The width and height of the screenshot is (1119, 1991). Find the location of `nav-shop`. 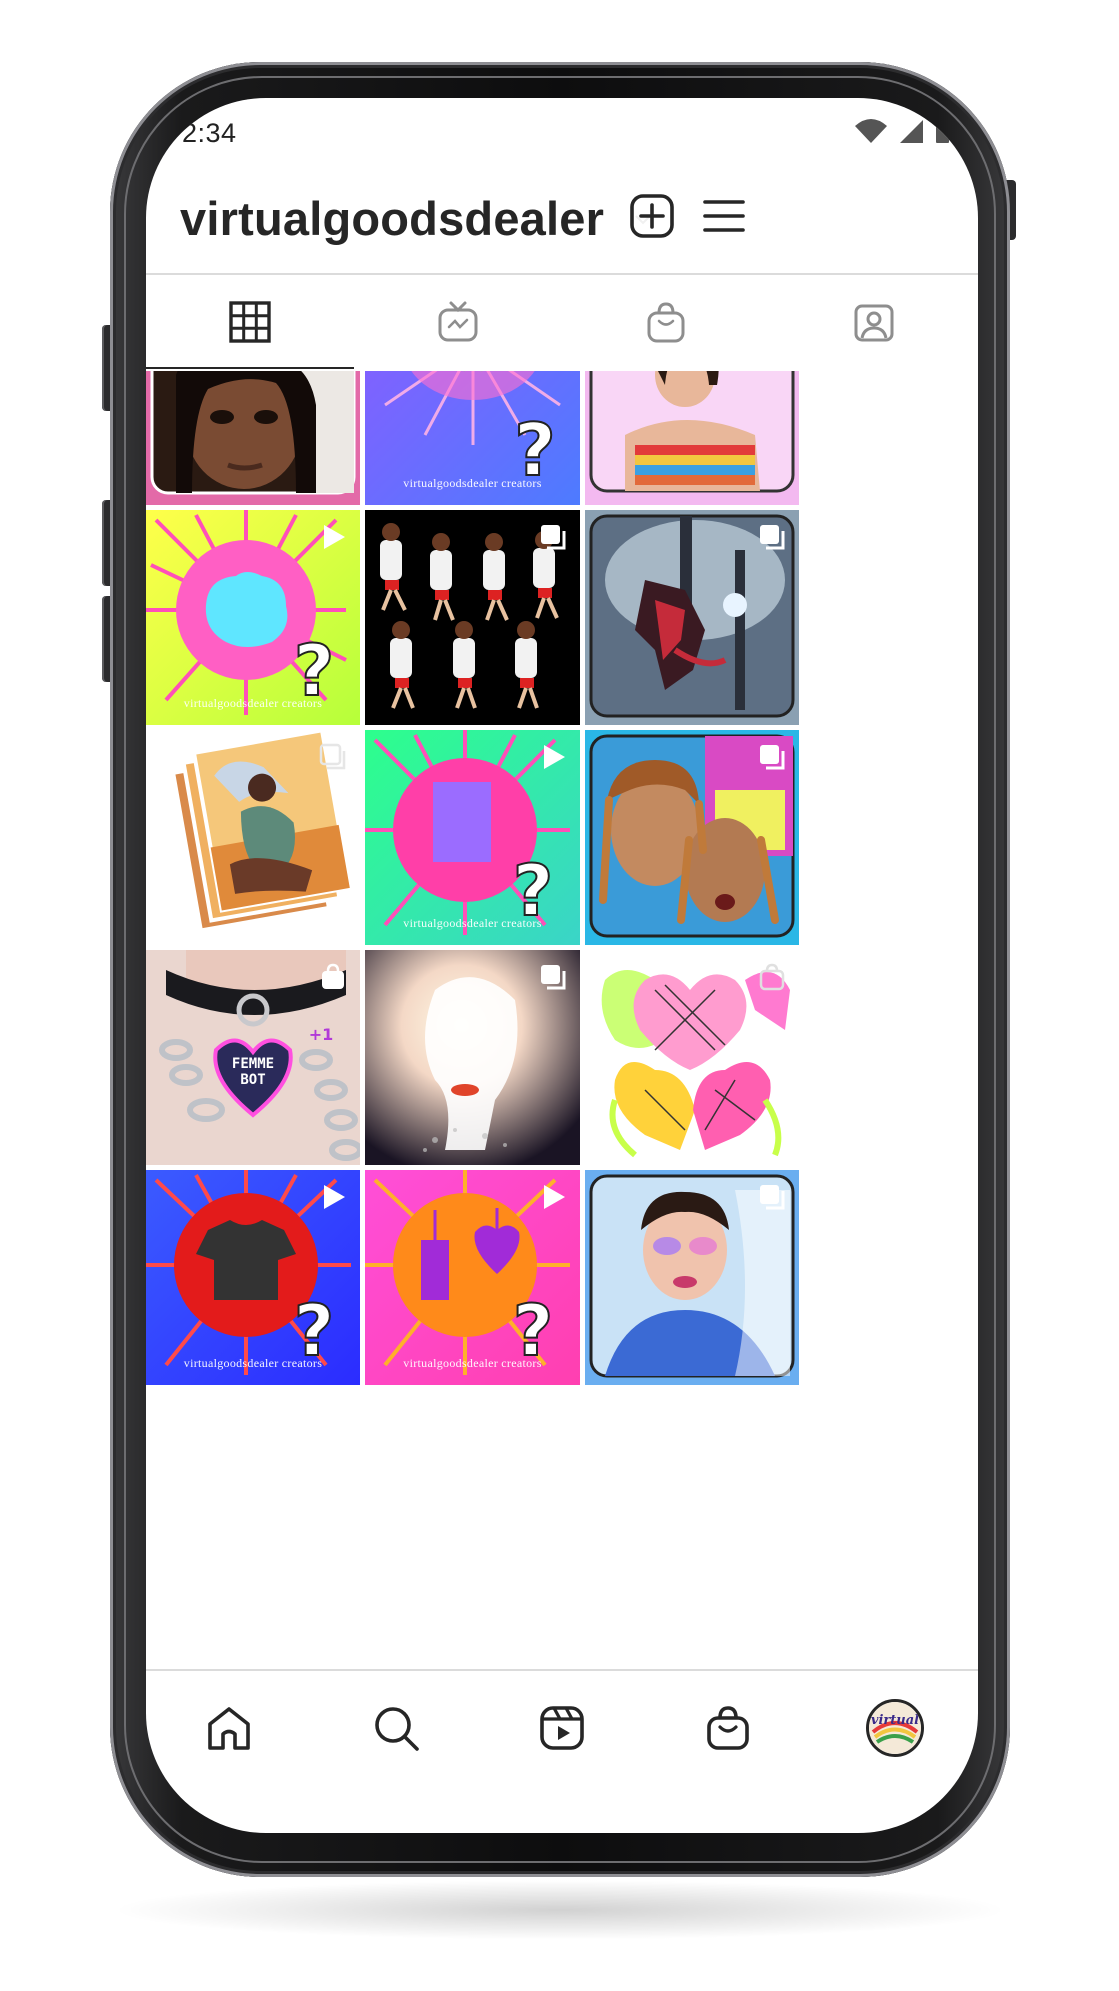

nav-shop is located at coordinates (728, 1728).